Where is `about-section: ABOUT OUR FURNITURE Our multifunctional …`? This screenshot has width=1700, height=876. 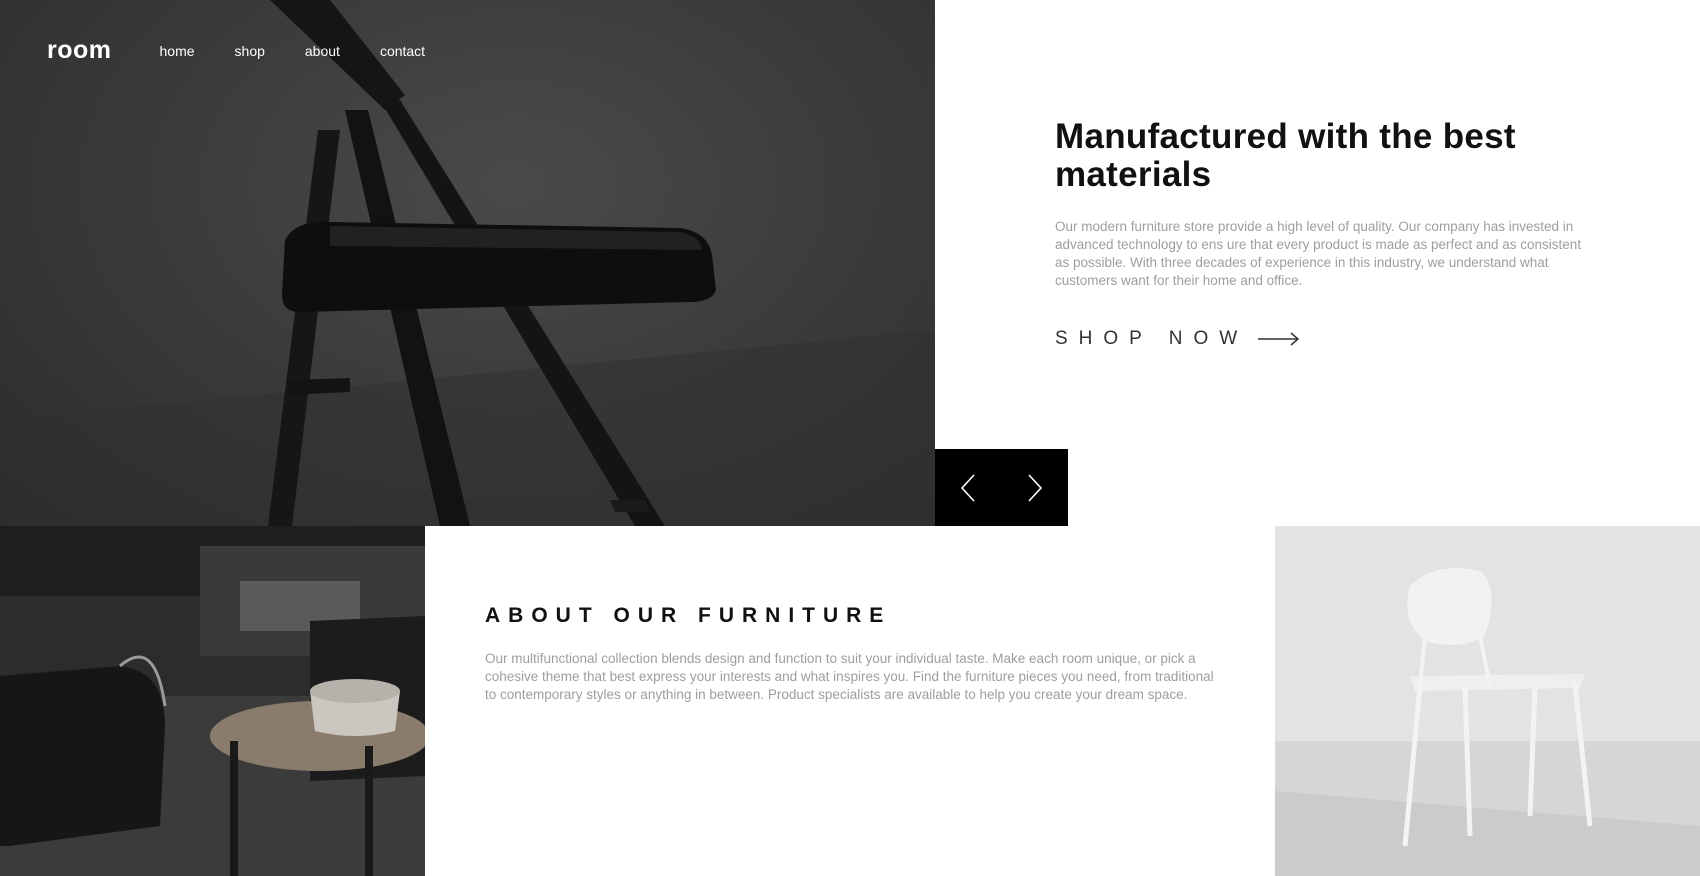 about-section: ABOUT OUR FURNITURE Our multifunctional … is located at coordinates (850, 654).